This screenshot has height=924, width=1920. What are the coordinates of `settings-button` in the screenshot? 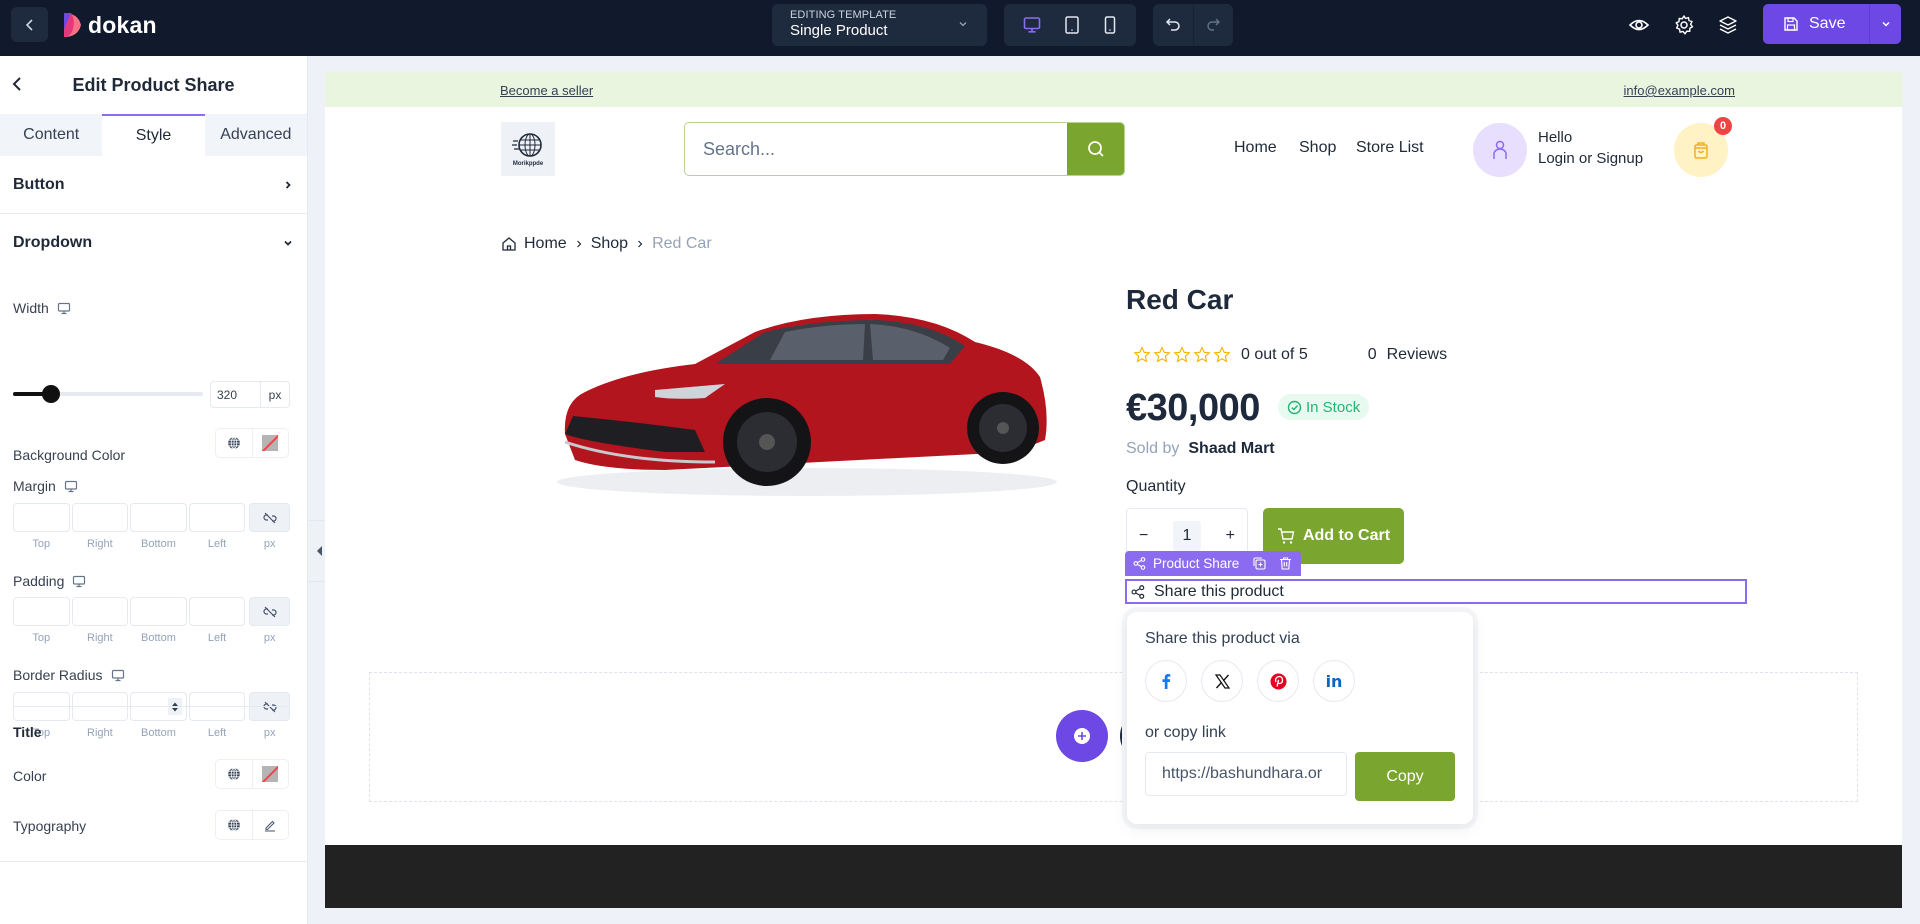 It's located at (1684, 25).